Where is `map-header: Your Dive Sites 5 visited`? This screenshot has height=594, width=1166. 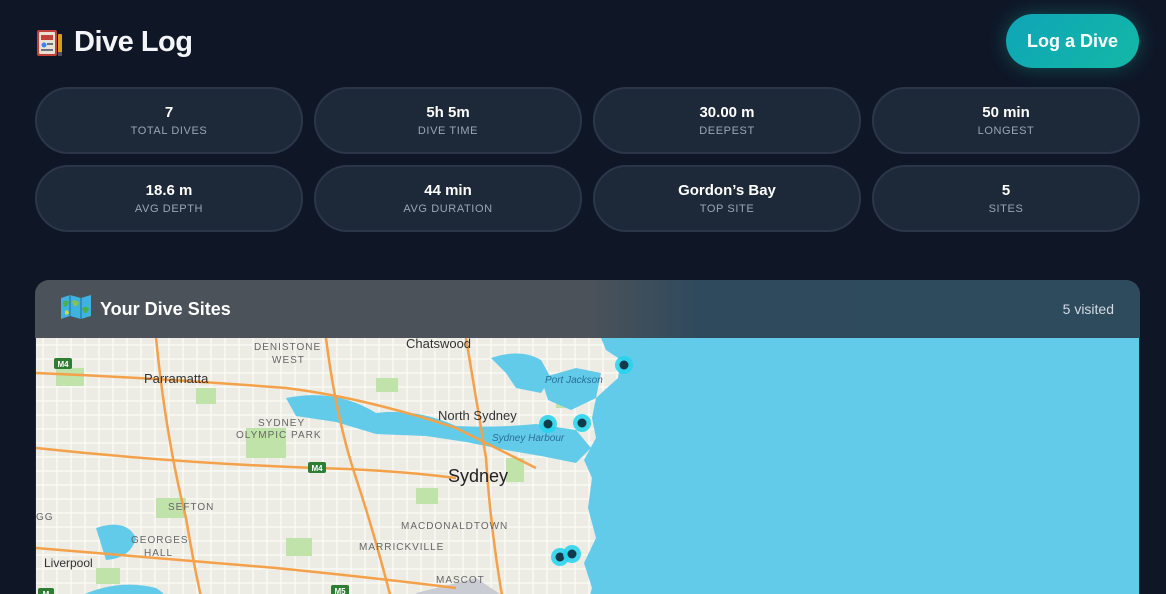
map-header: Your Dive Sites 5 visited is located at coordinates (587, 309).